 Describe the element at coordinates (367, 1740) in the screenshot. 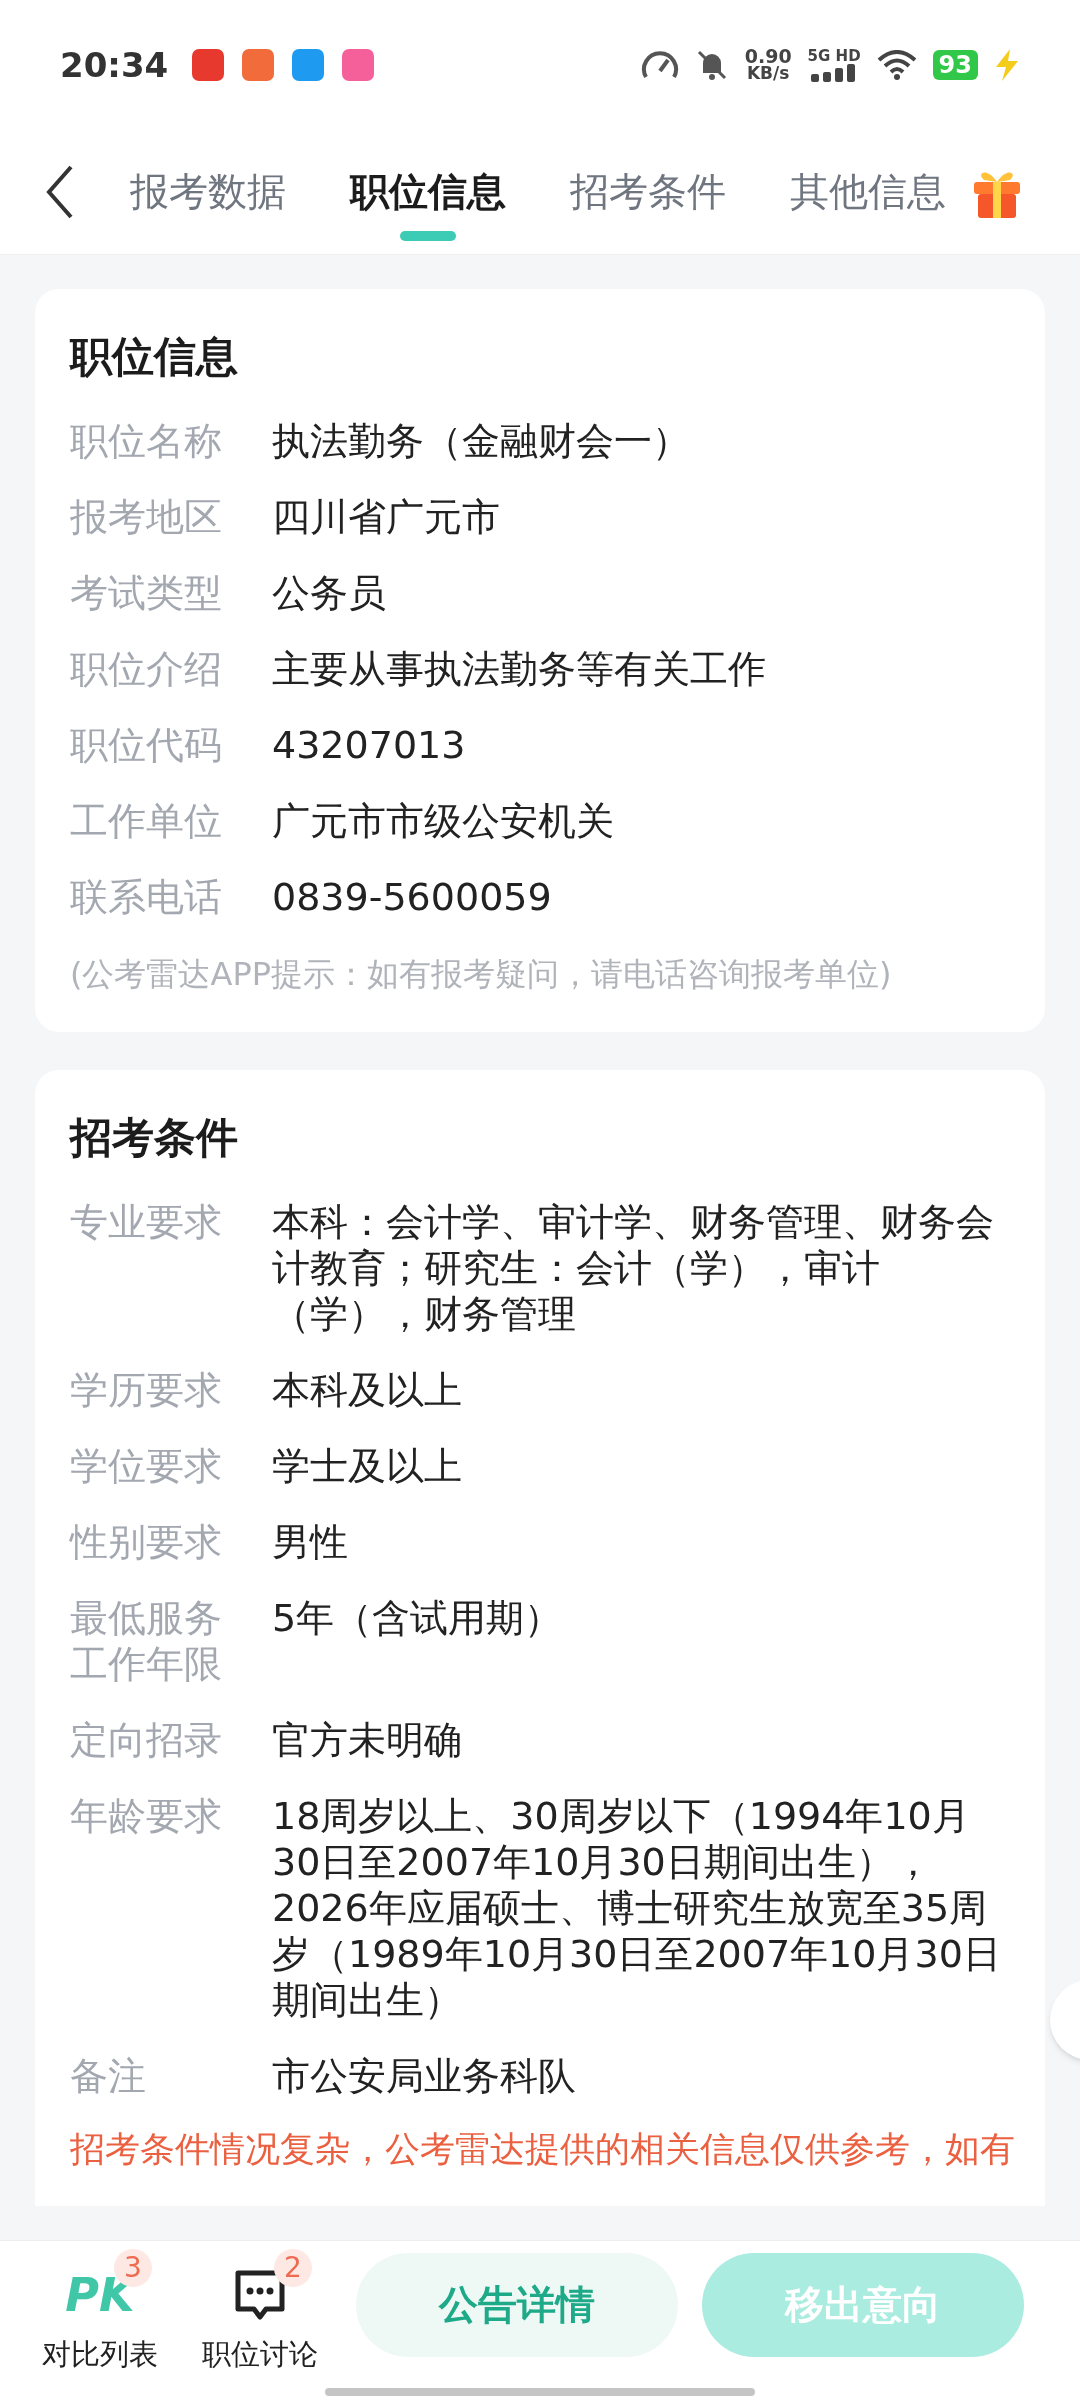

I see `field-value: 官方未明确` at that location.